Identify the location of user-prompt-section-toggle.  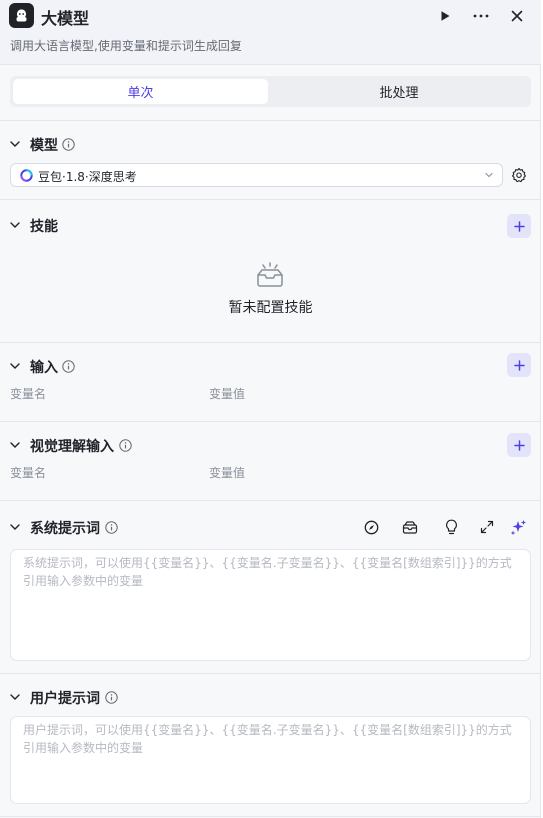
(15, 697).